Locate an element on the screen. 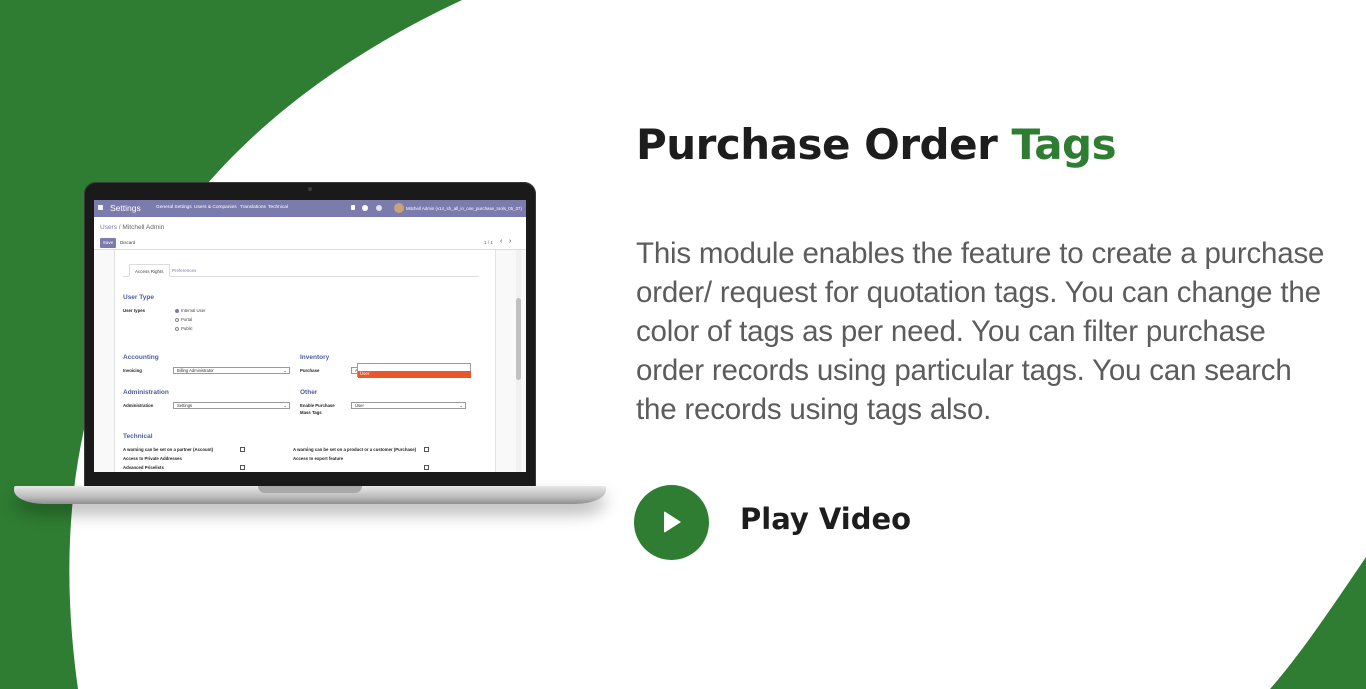 The image size is (1366, 689). menu-general-settings: General Settings is located at coordinates (174, 207).